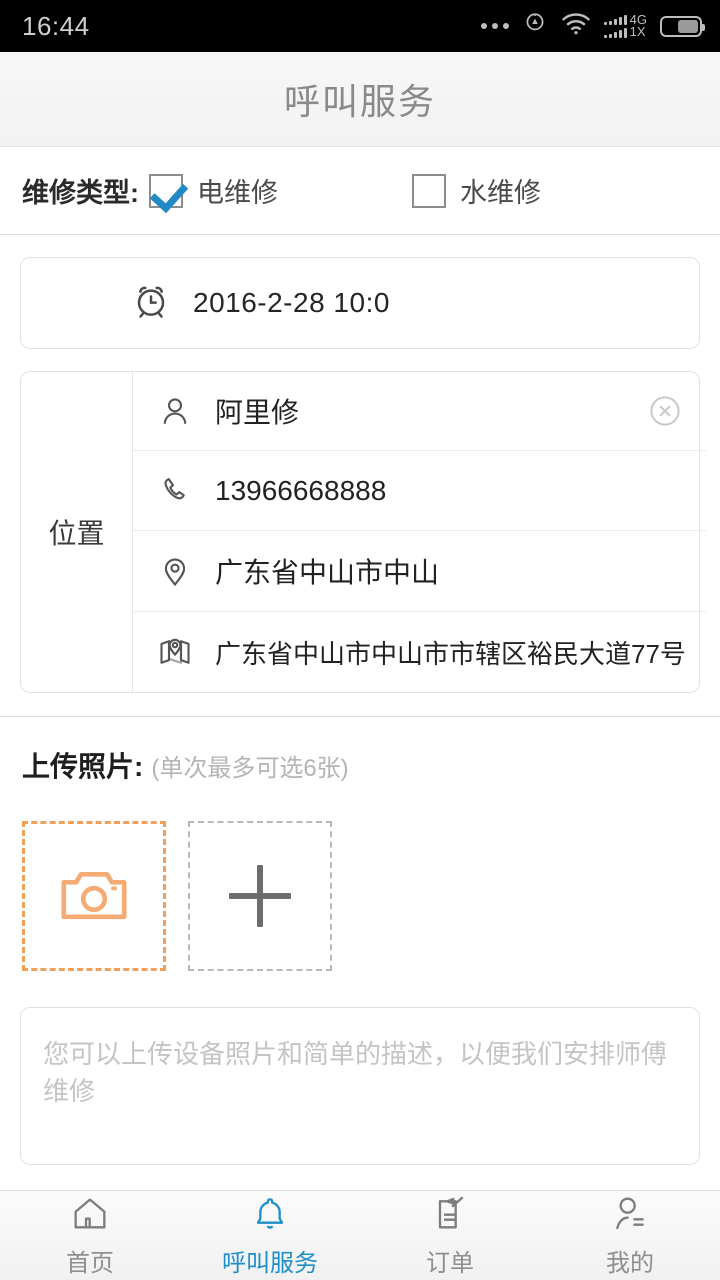 Image resolution: width=720 pixels, height=1280 pixels. Describe the element at coordinates (360, 26) in the screenshot. I see `status-bar: 16:44 4G 1X` at that location.